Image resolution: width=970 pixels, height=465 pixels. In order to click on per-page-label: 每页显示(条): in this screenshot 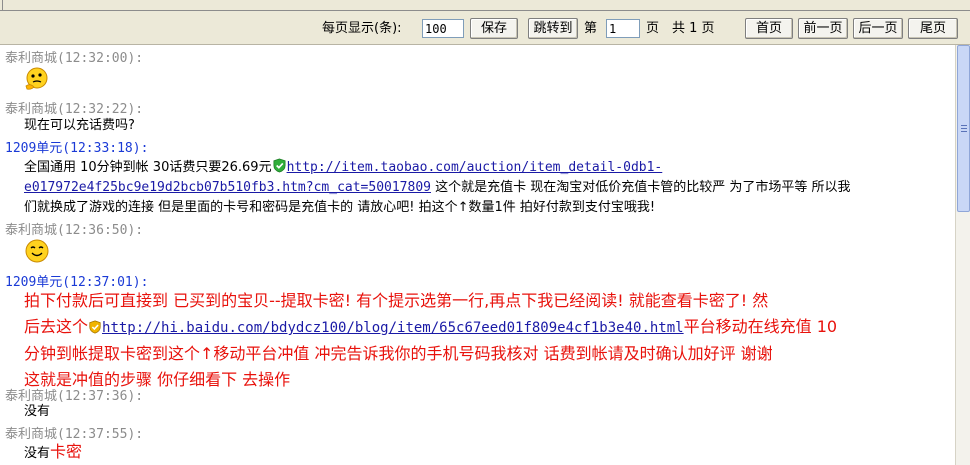, I will do `click(362, 28)`.